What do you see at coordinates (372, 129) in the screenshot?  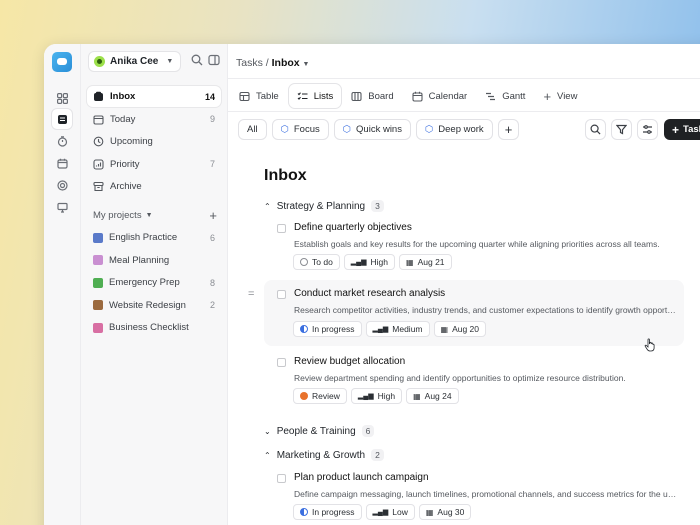 I see `filter-quick-wins: ⬡ Quick wins` at bounding box center [372, 129].